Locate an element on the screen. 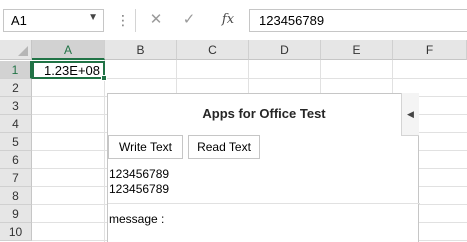  formula-buttons: ✕ ✓ fx is located at coordinates (189, 20).